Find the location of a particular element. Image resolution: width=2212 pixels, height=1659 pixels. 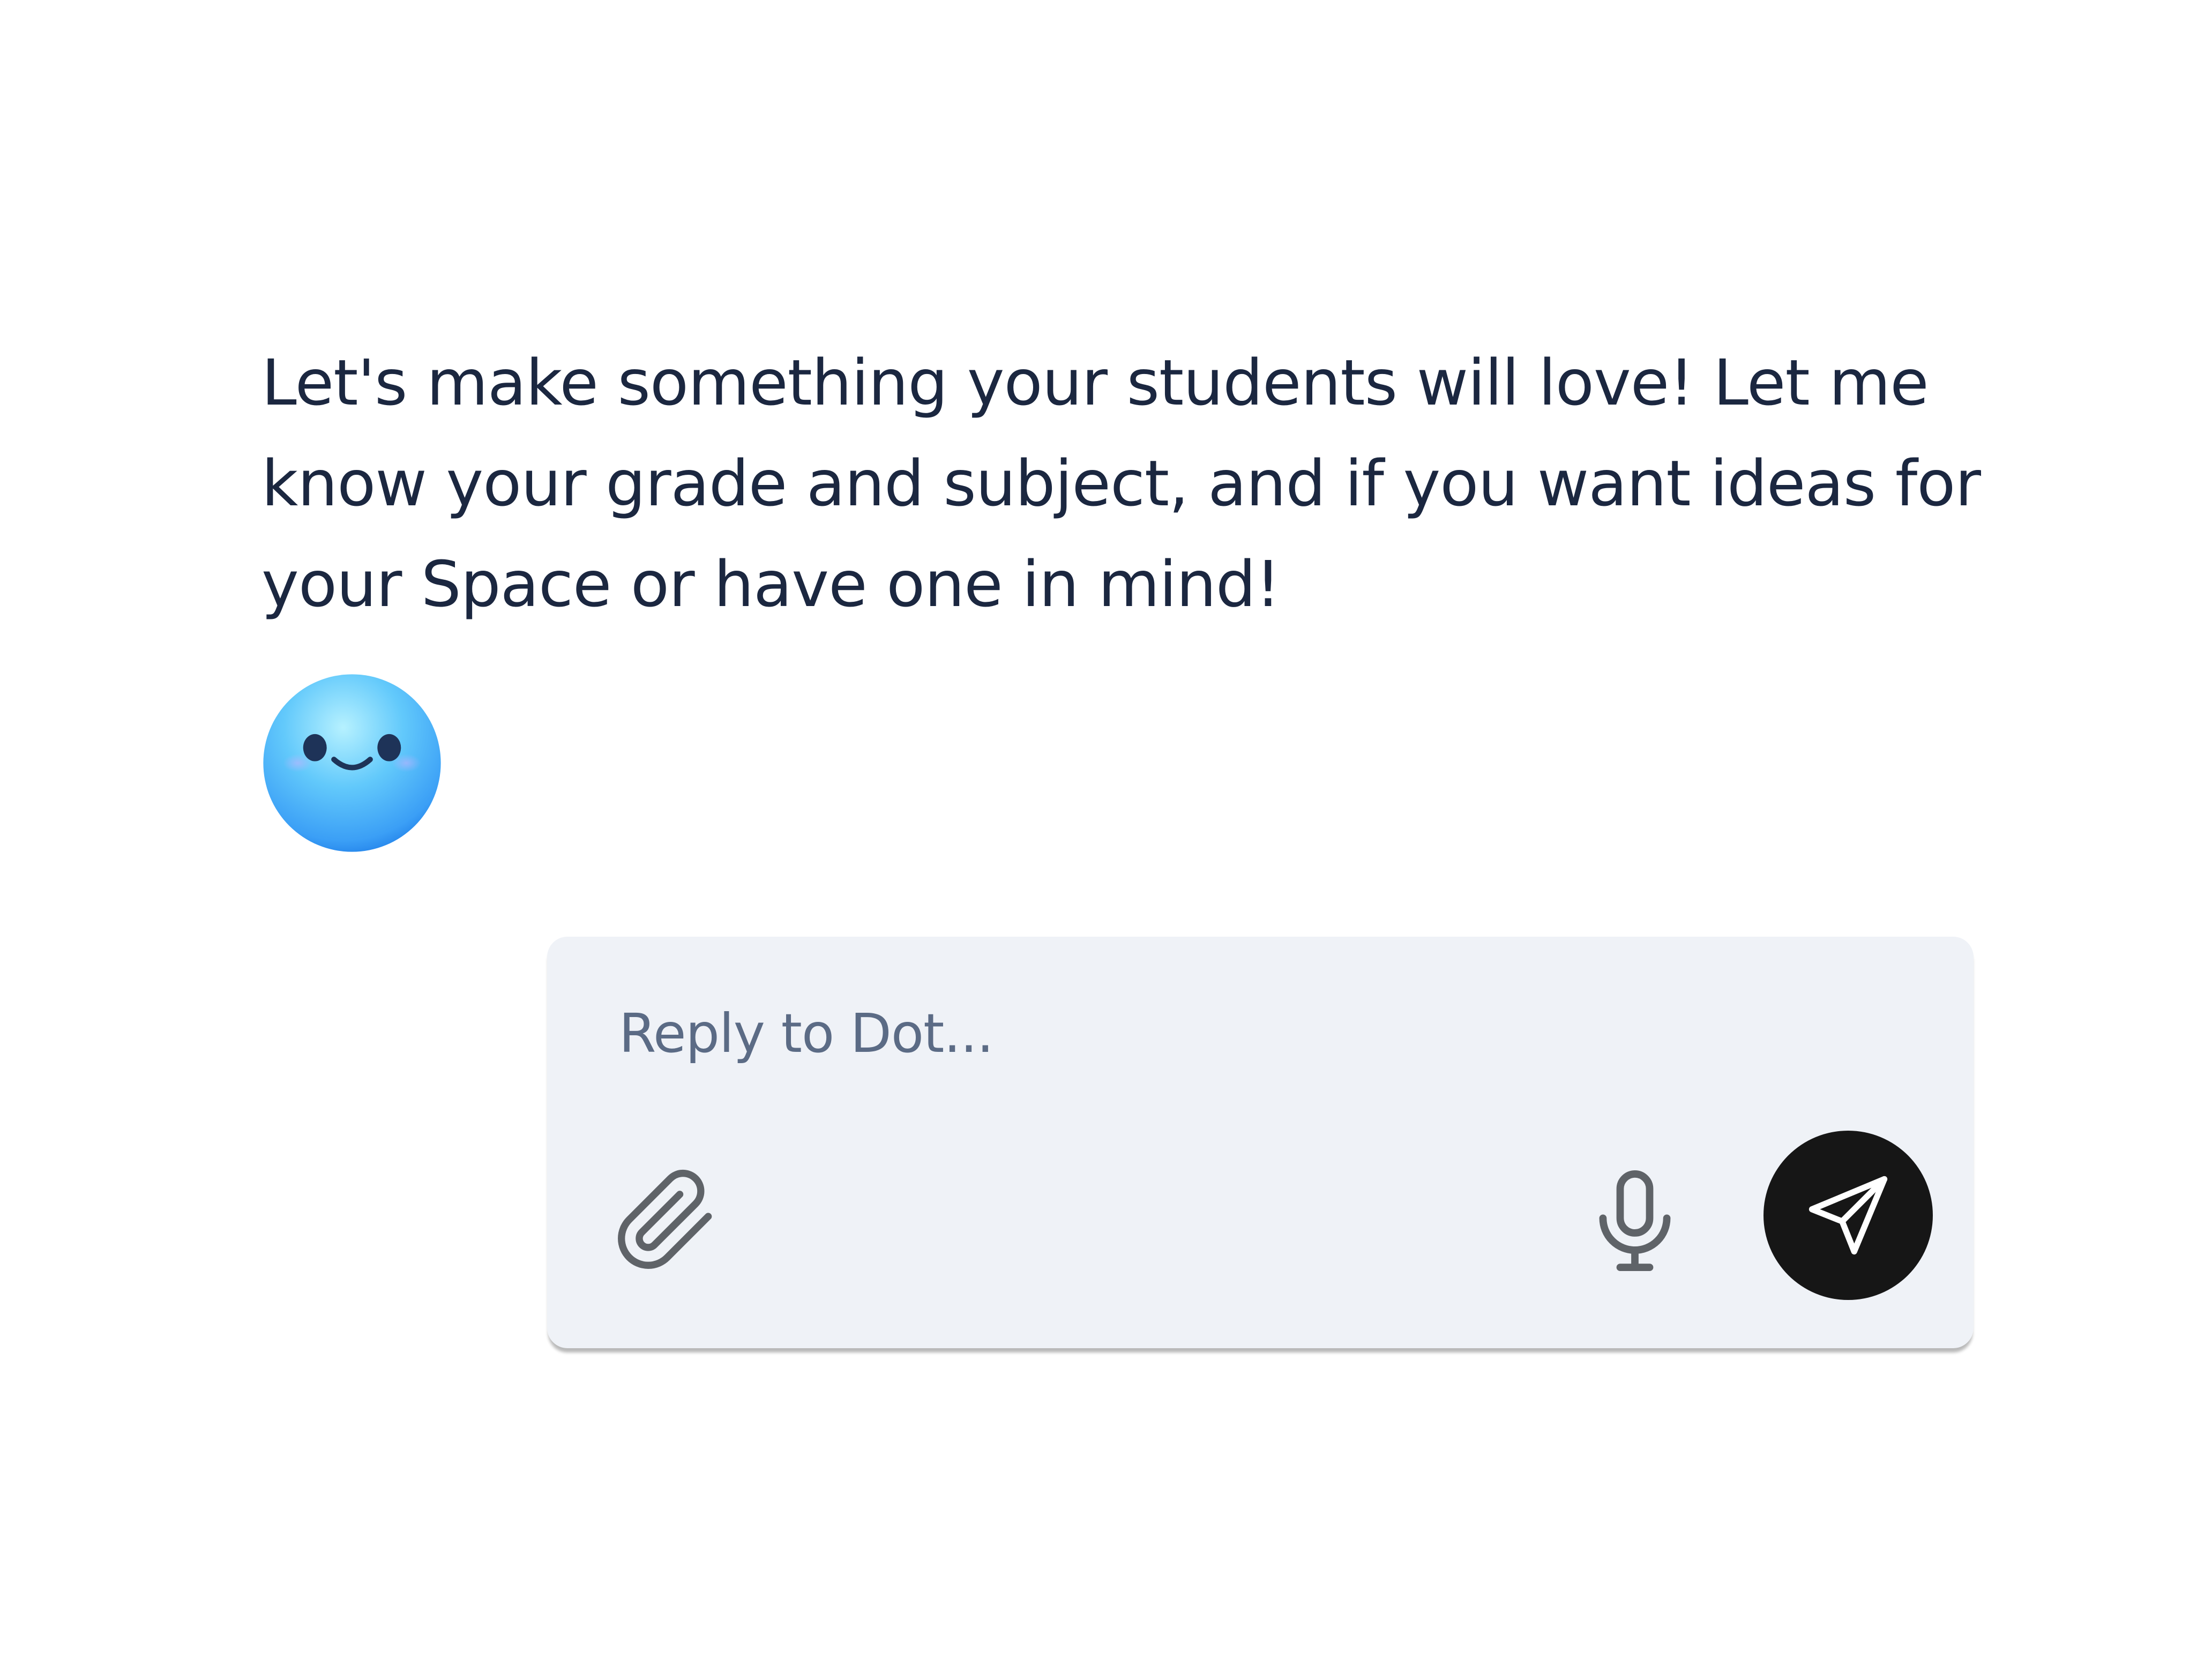

paperclip-icon is located at coordinates (665, 1219).